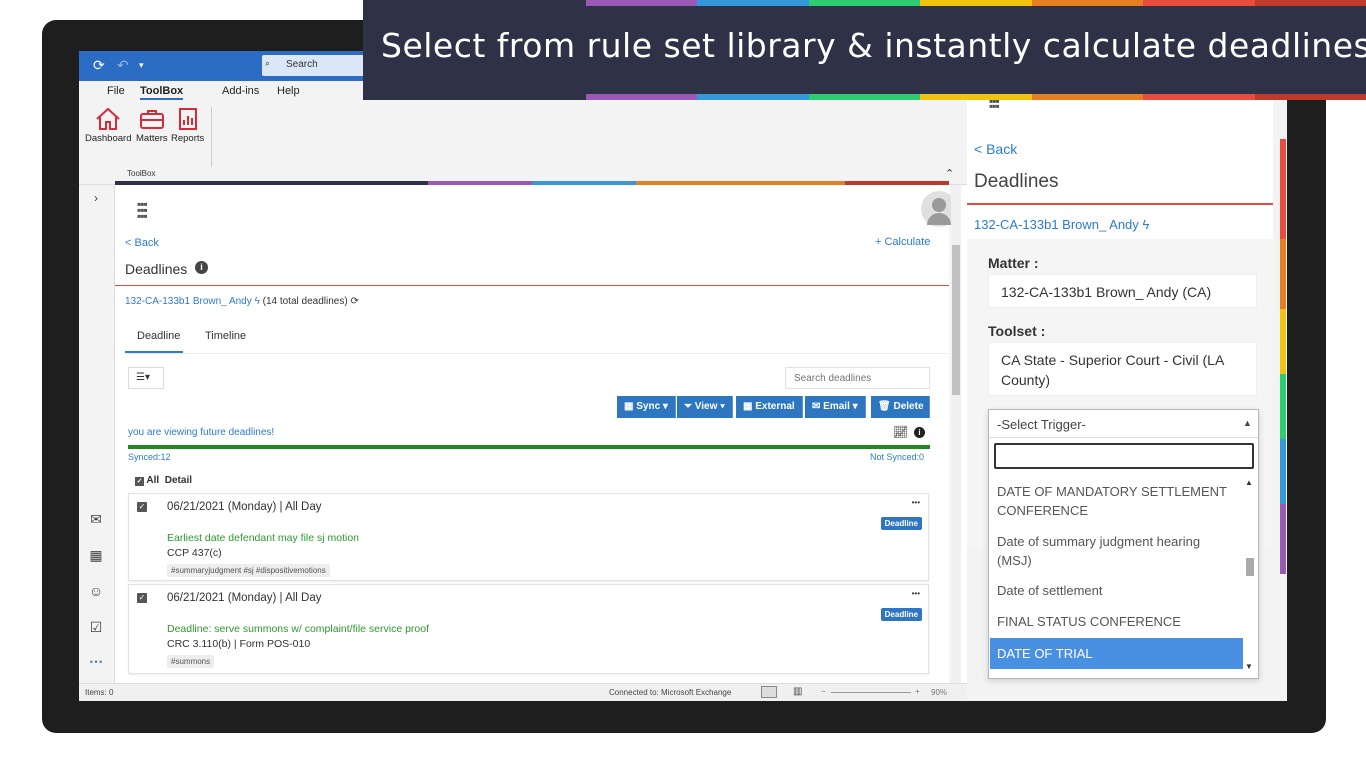 The height and width of the screenshot is (768, 1366). What do you see at coordinates (949, 173) in the screenshot?
I see `collapse-ribbon-icon: ⌃` at bounding box center [949, 173].